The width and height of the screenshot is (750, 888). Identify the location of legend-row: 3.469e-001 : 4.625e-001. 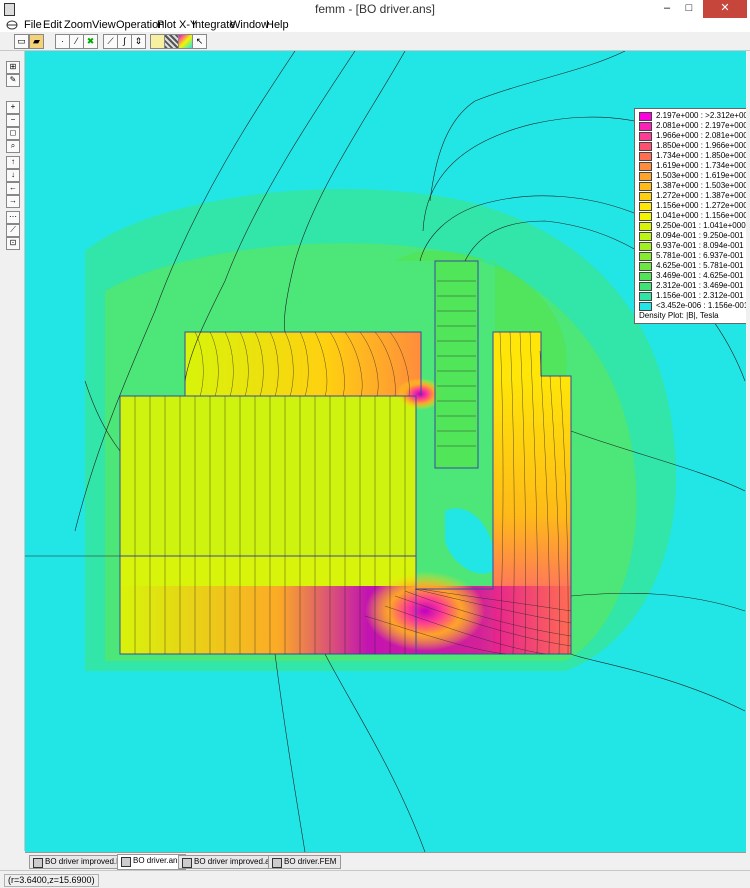
(692, 276).